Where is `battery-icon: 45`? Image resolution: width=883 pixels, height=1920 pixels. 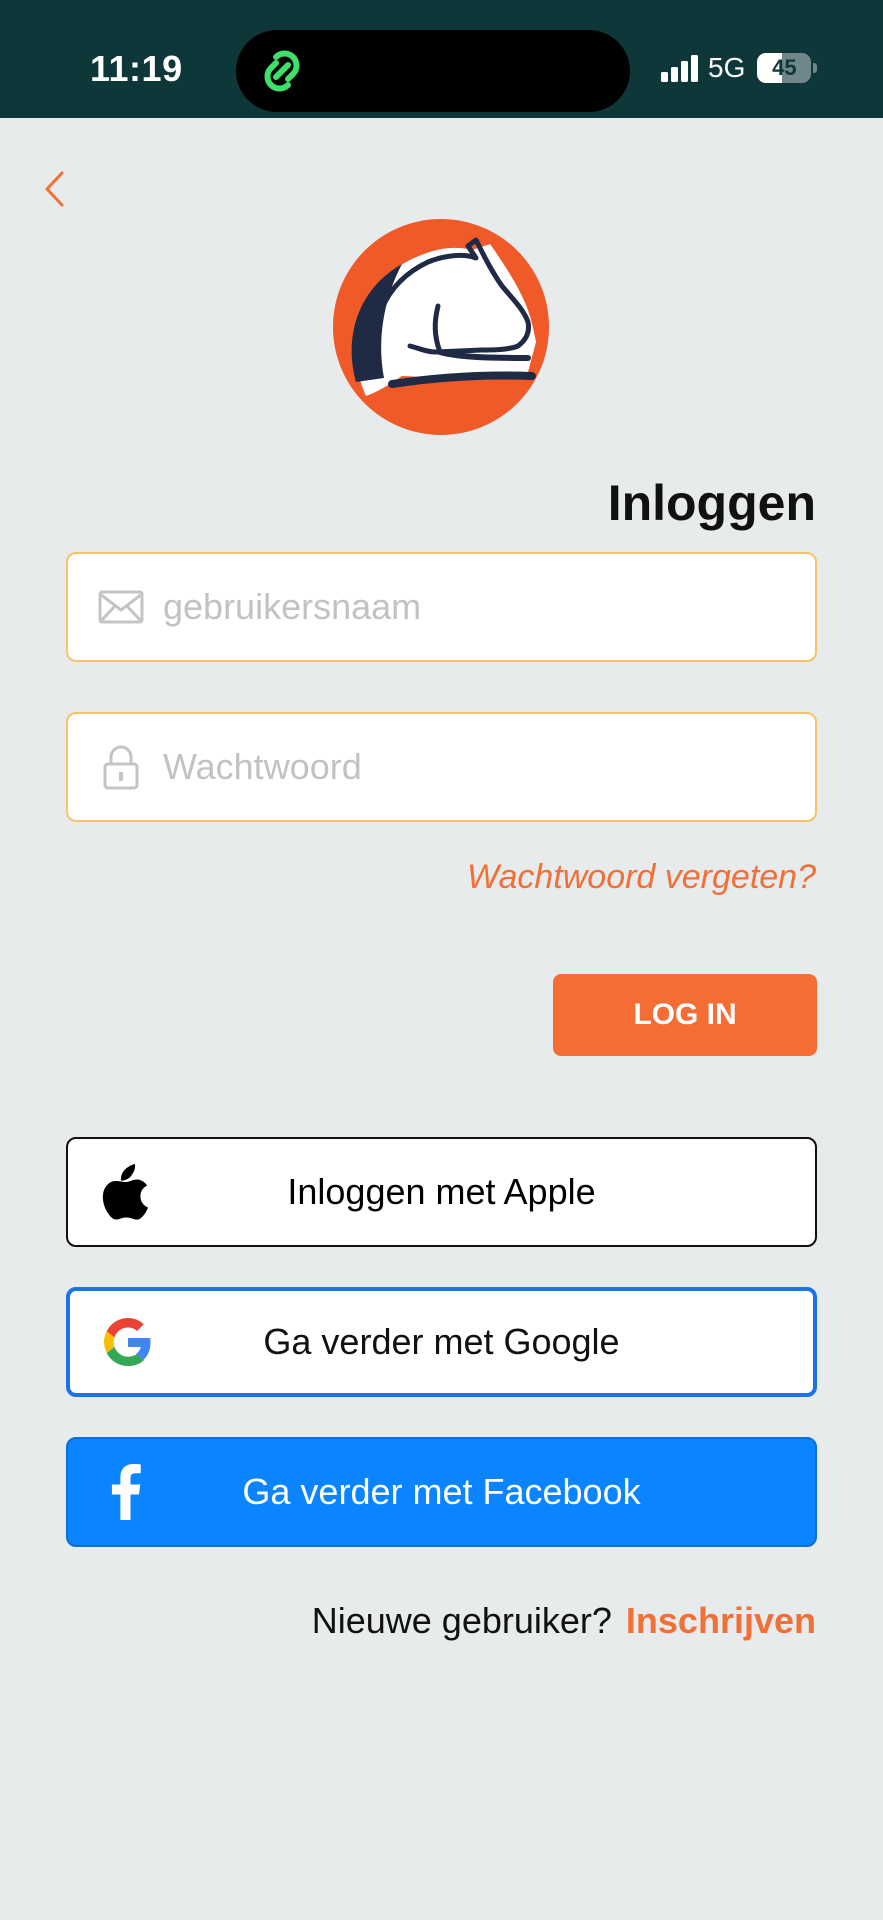 battery-icon: 45 is located at coordinates (787, 68).